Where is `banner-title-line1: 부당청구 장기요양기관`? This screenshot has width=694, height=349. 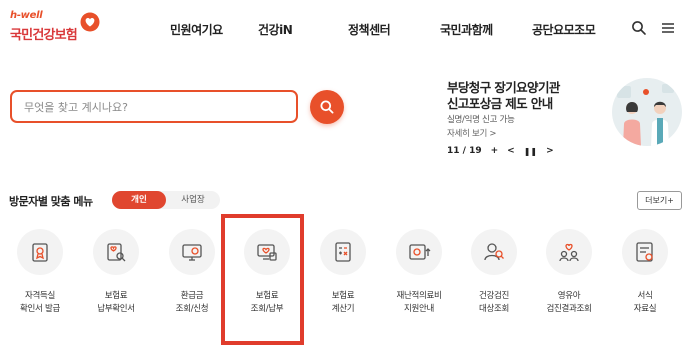 banner-title-line1: 부당청구 장기요양기관 is located at coordinates (503, 87).